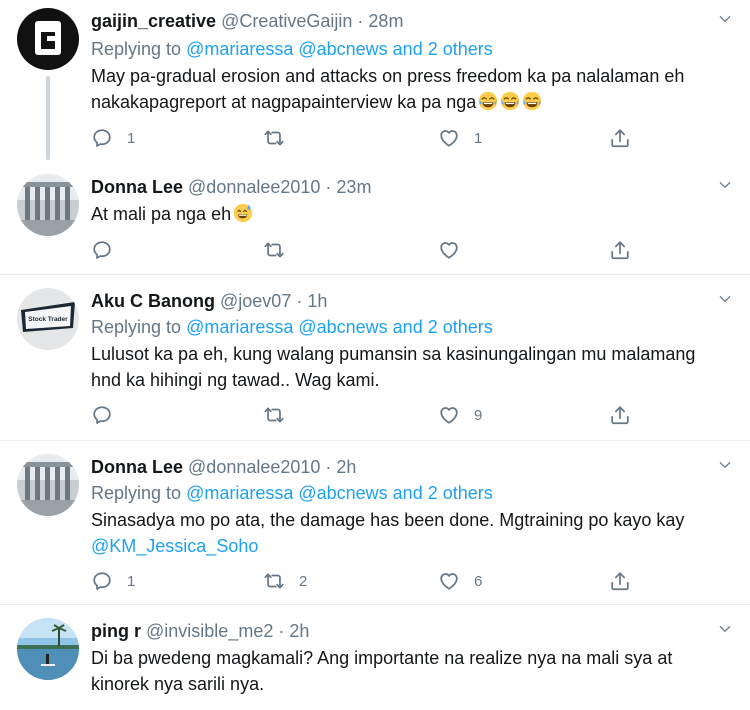 Image resolution: width=750 pixels, height=710 pixels. I want to click on tweet-header: Donna Lee @donnalee2010 · 2h, so click(223, 467).